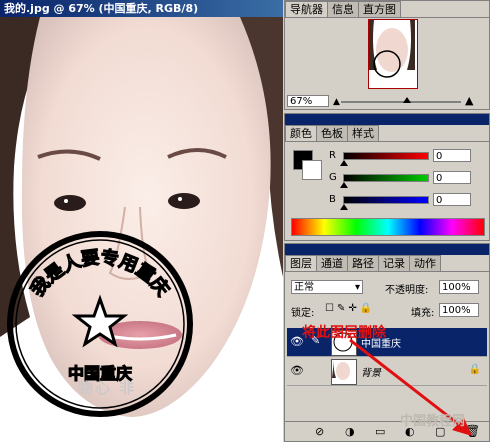 This screenshot has width=490, height=442. I want to click on channel-g-value: 0, so click(452, 177).